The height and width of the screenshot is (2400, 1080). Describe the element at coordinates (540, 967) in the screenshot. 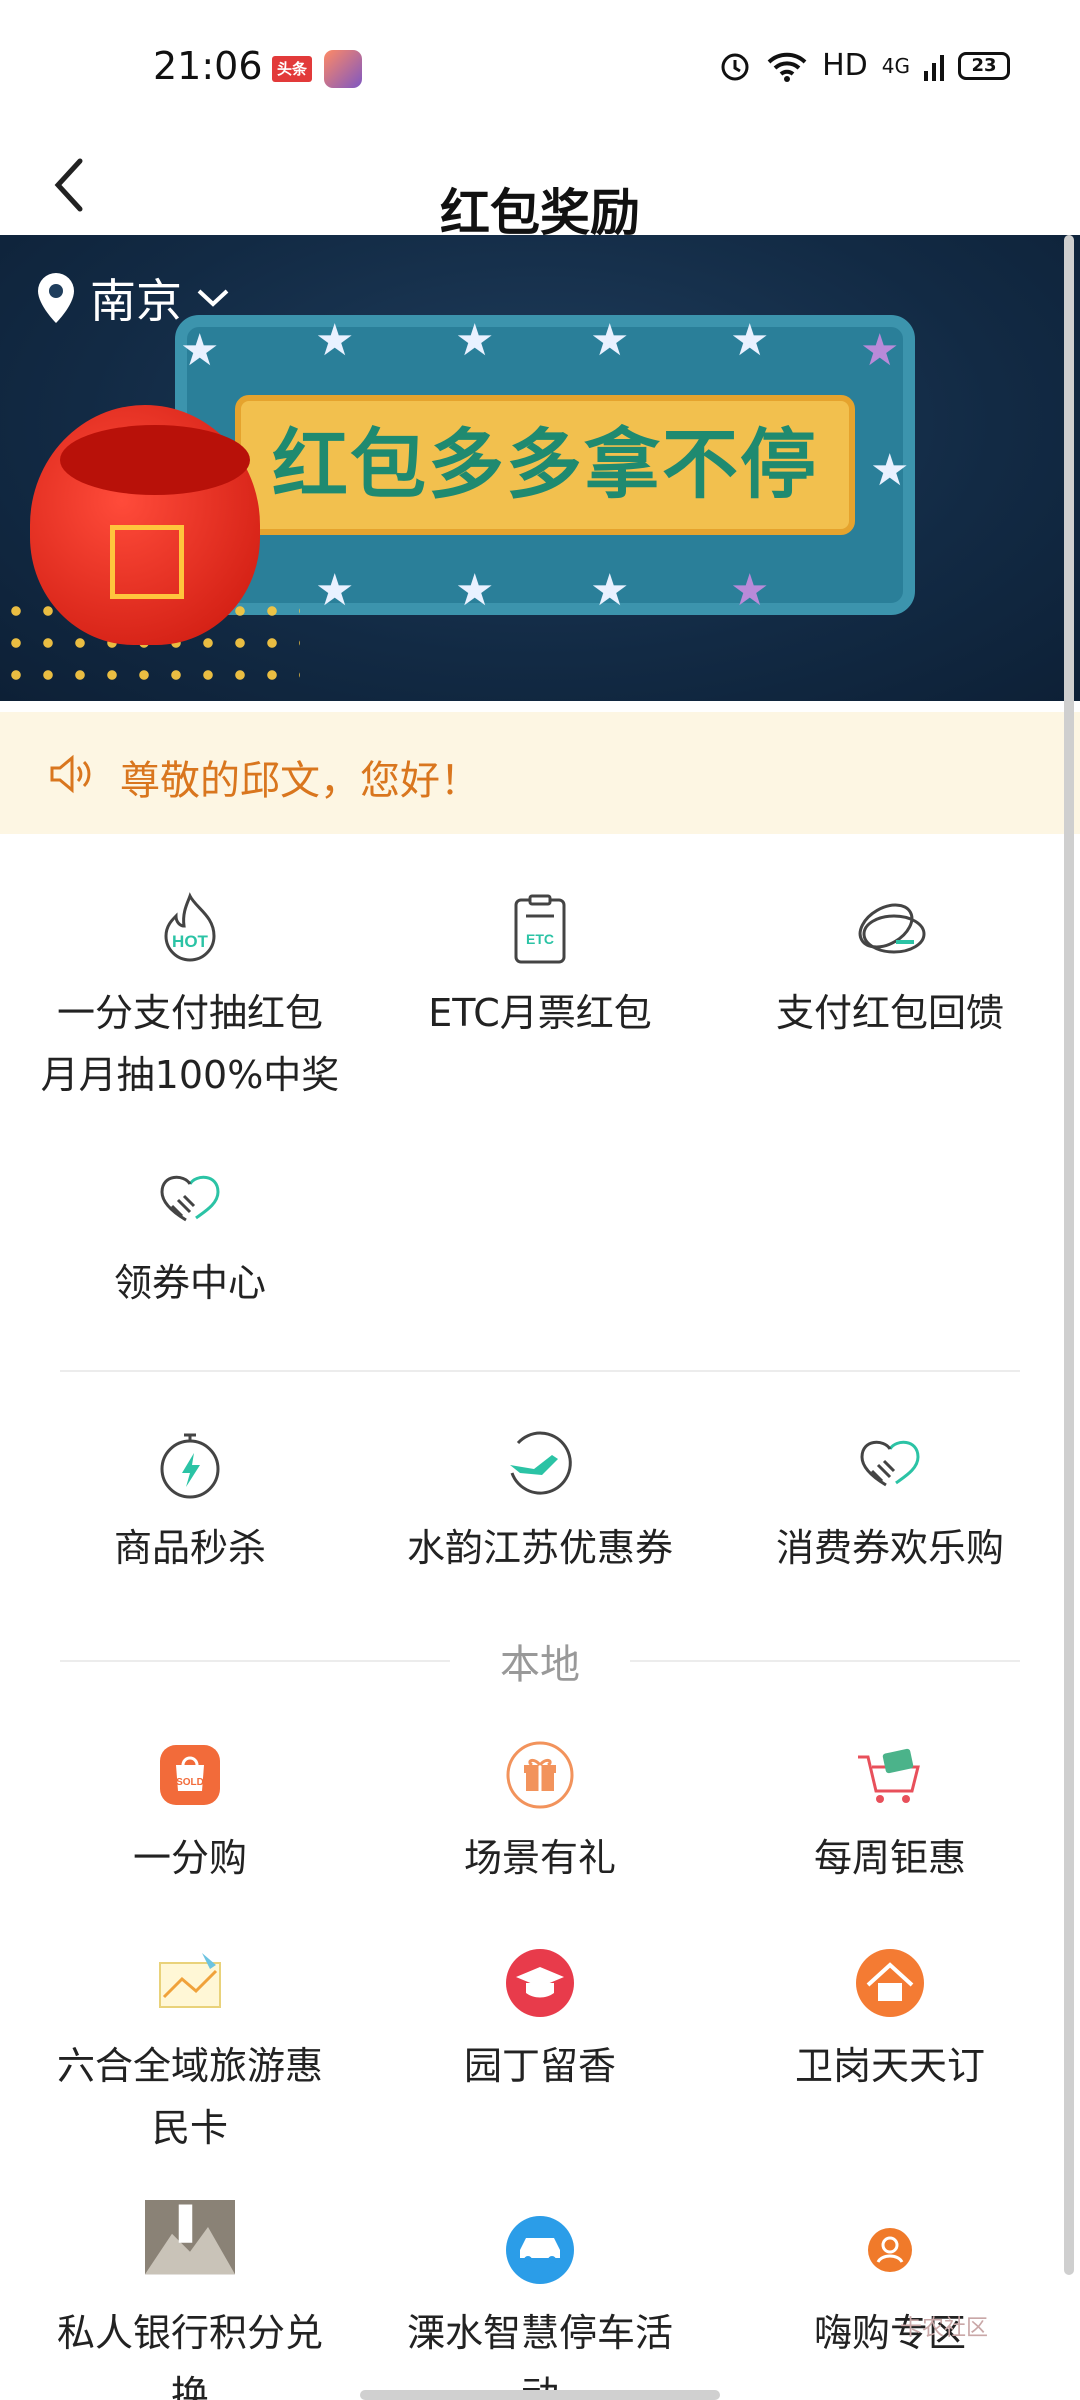

I see `grid-item-etc: ETC ETC月票红包` at that location.